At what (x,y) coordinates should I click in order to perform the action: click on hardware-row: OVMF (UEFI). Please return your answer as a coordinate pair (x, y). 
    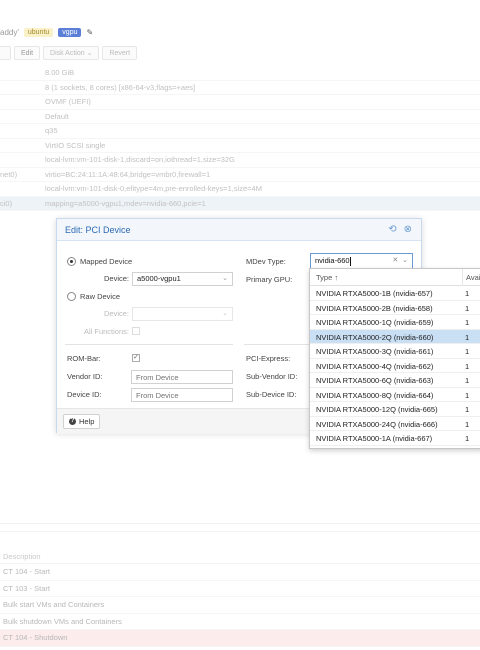
    Looking at the image, I should click on (240, 102).